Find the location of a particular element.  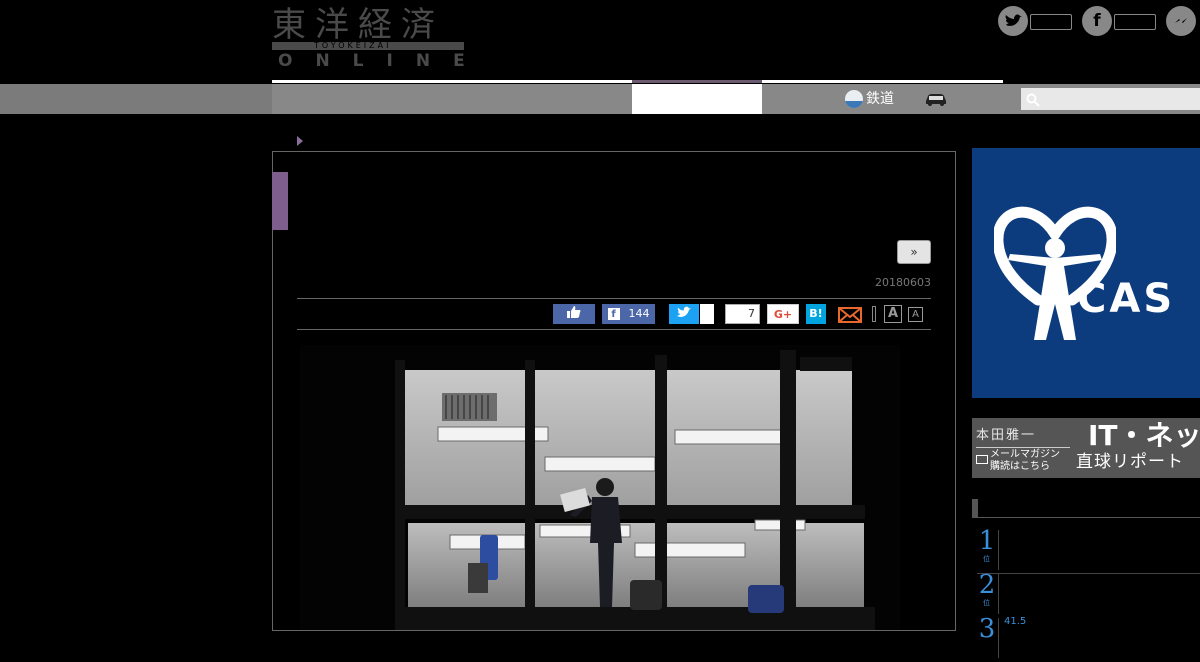

nav-item-rail: 鉄道 is located at coordinates (869, 99).